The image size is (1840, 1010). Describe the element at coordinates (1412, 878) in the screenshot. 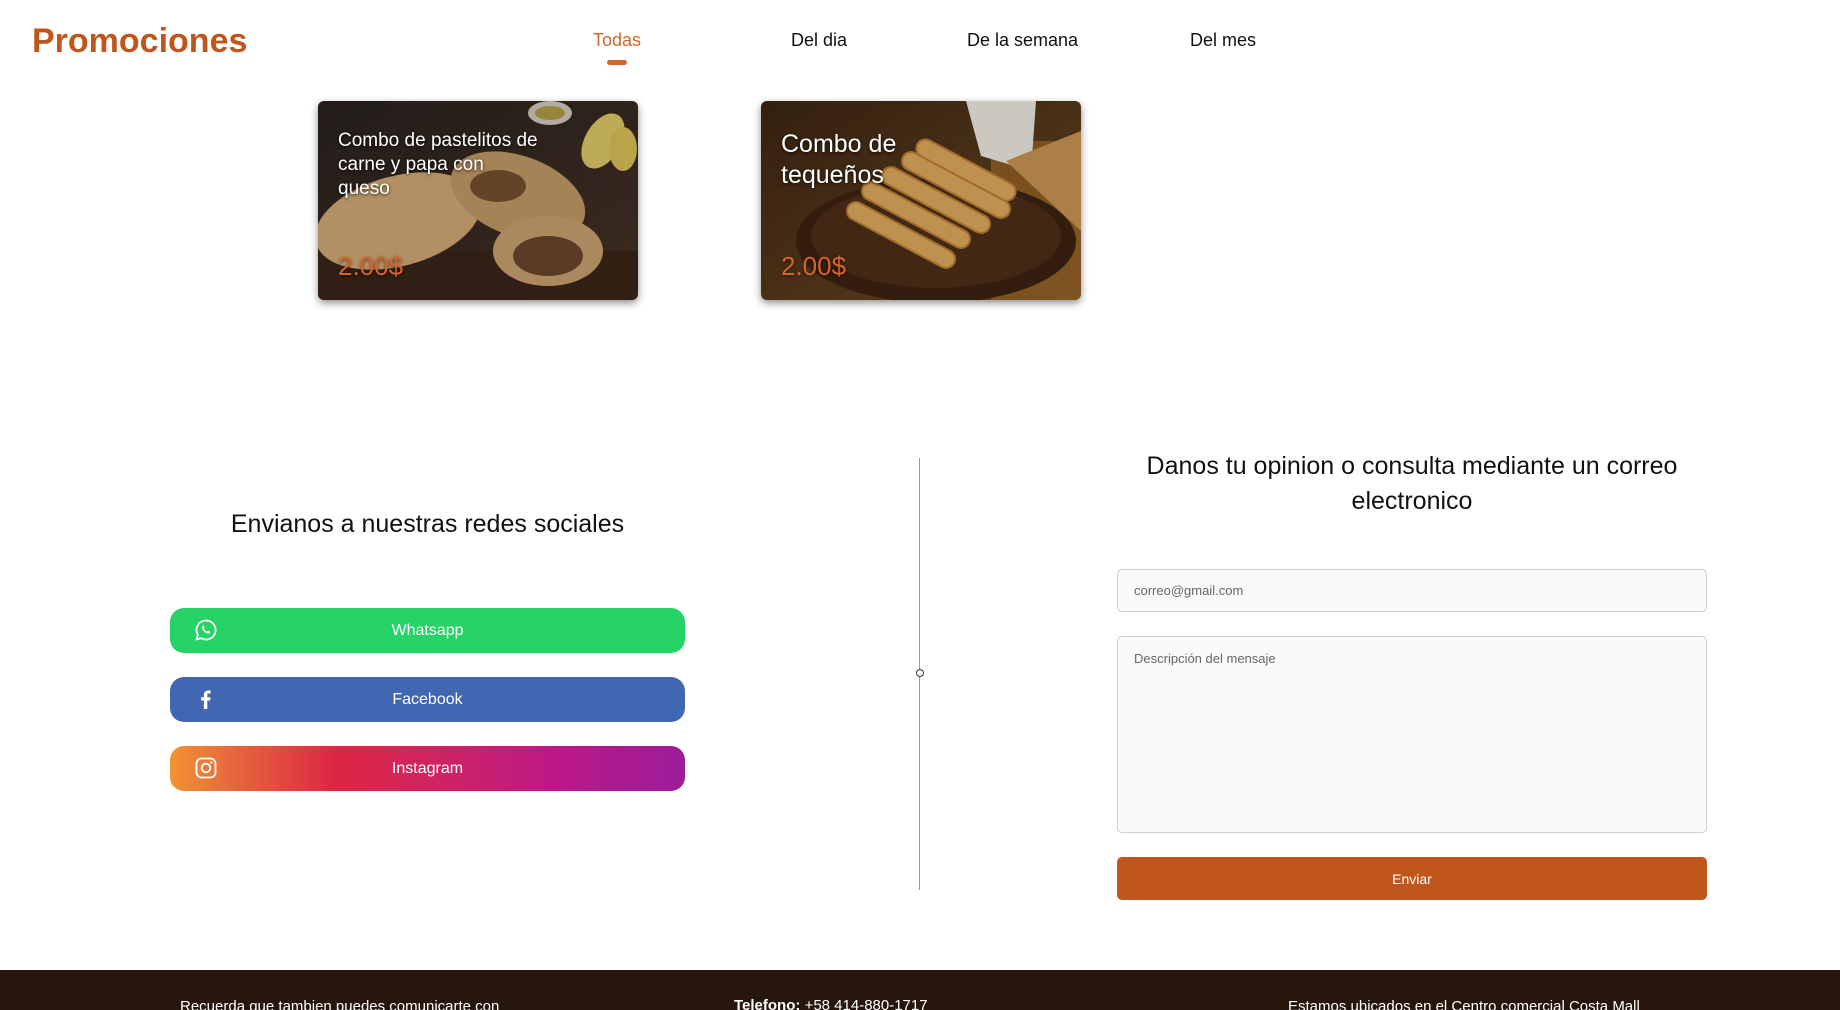

I see `send-button: Enviar` at that location.